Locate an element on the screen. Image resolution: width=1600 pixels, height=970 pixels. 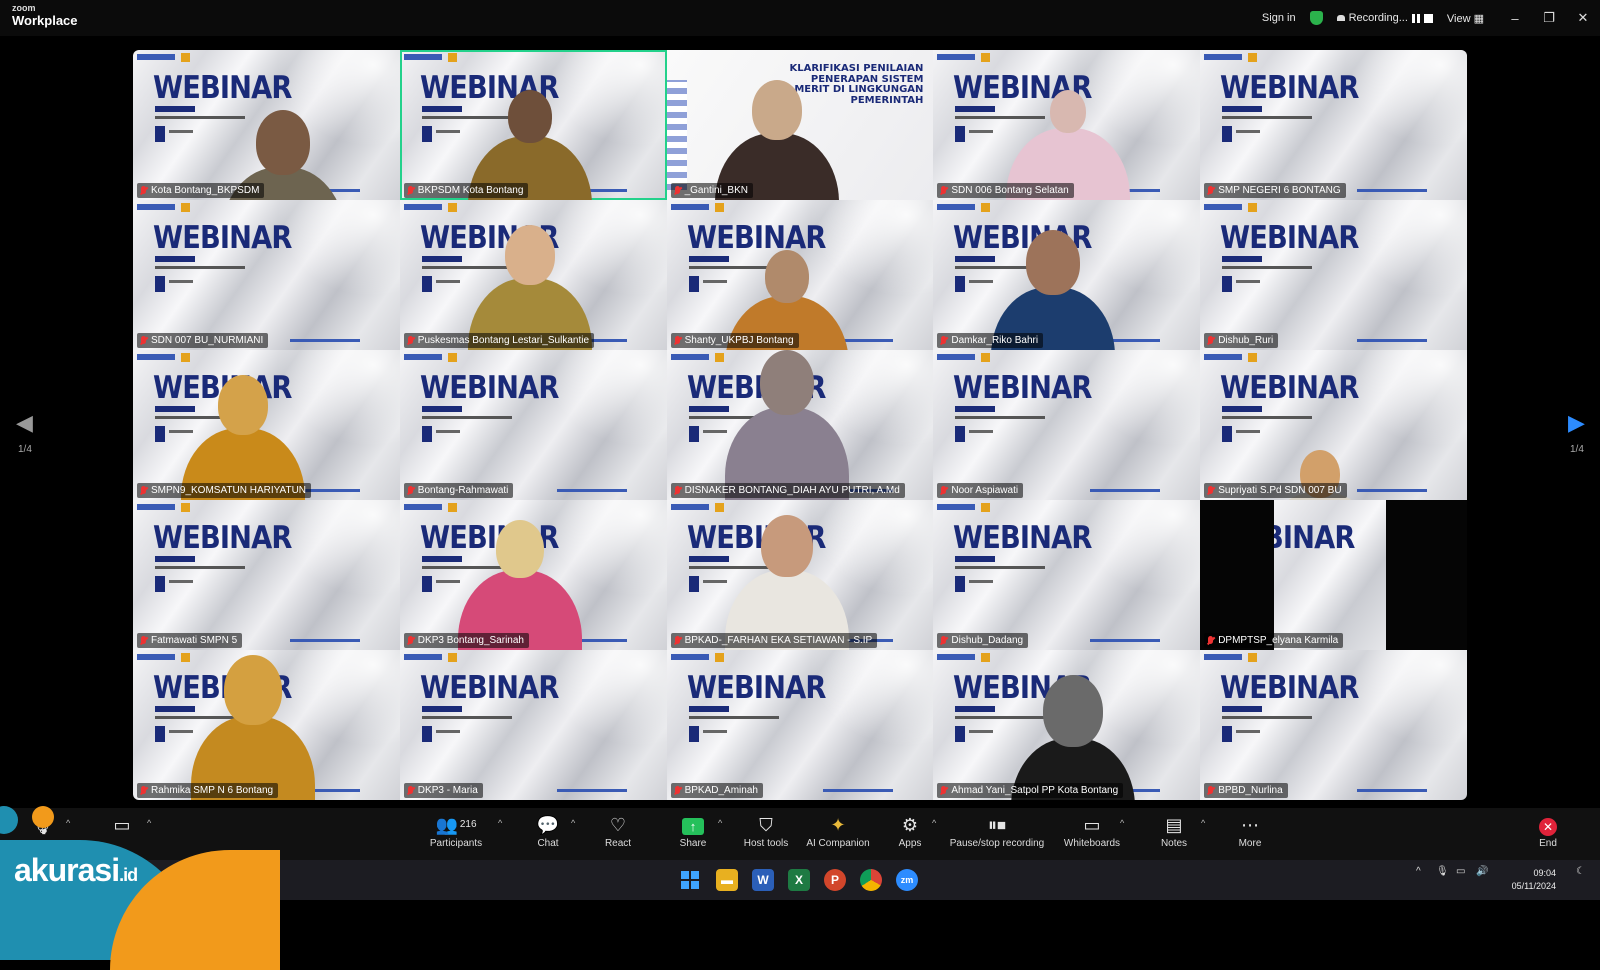
excel-icon: X is located at coordinates (799, 880).